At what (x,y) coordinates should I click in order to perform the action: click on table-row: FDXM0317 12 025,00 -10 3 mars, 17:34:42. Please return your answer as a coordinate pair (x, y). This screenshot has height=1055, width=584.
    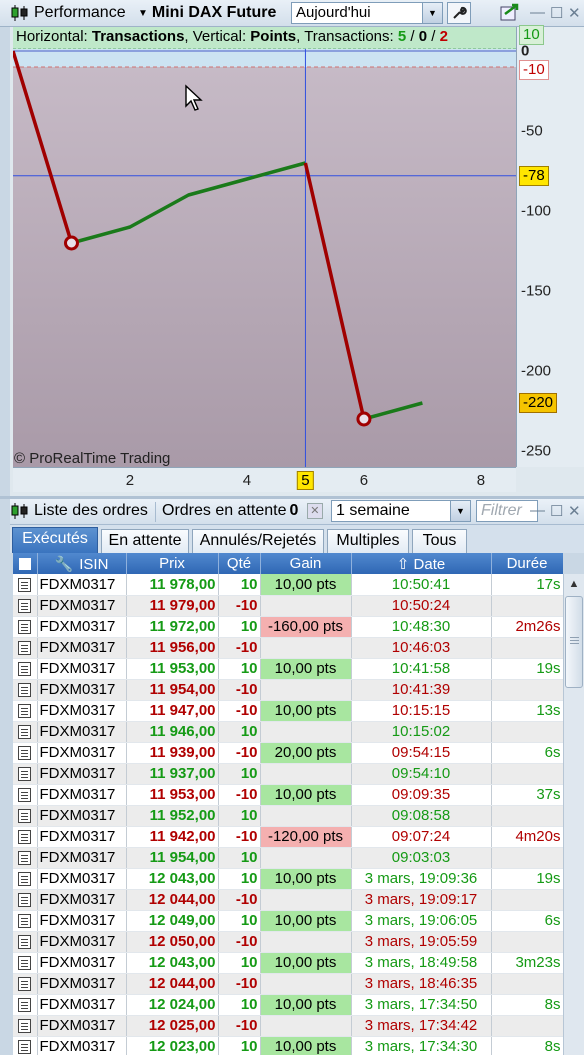
    Looking at the image, I should click on (288, 1026).